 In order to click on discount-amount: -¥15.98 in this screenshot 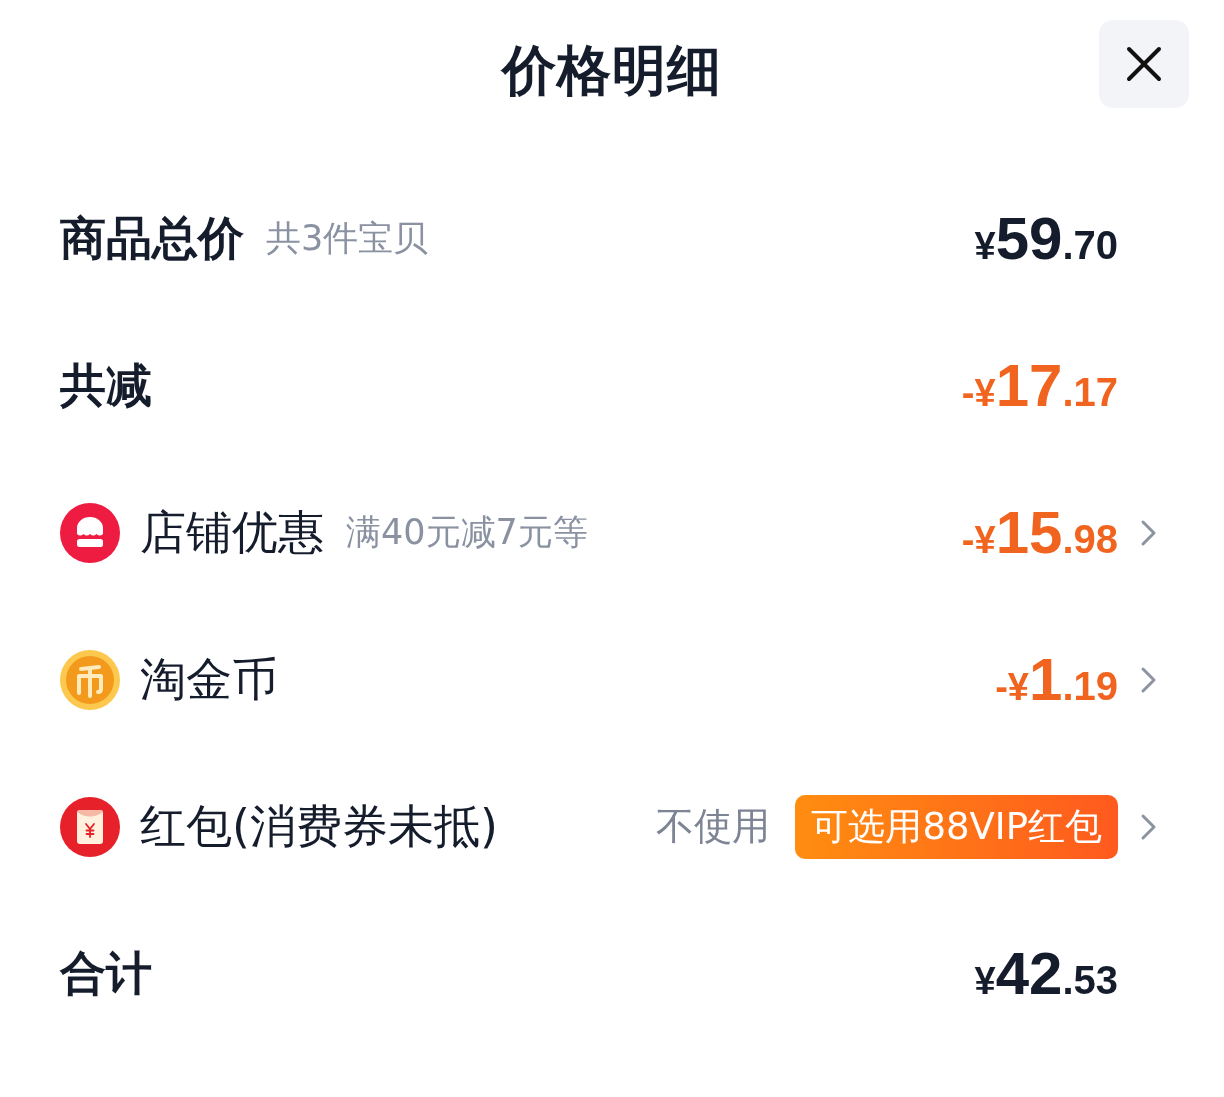, I will do `click(1039, 532)`.